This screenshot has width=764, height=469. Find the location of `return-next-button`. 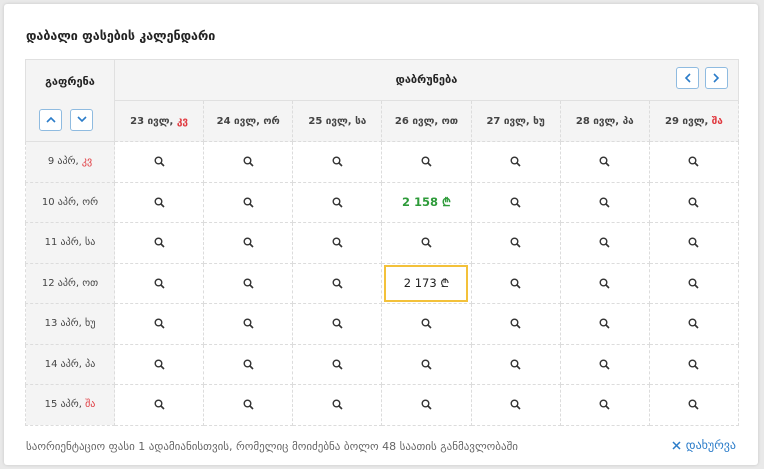

return-next-button is located at coordinates (716, 78).